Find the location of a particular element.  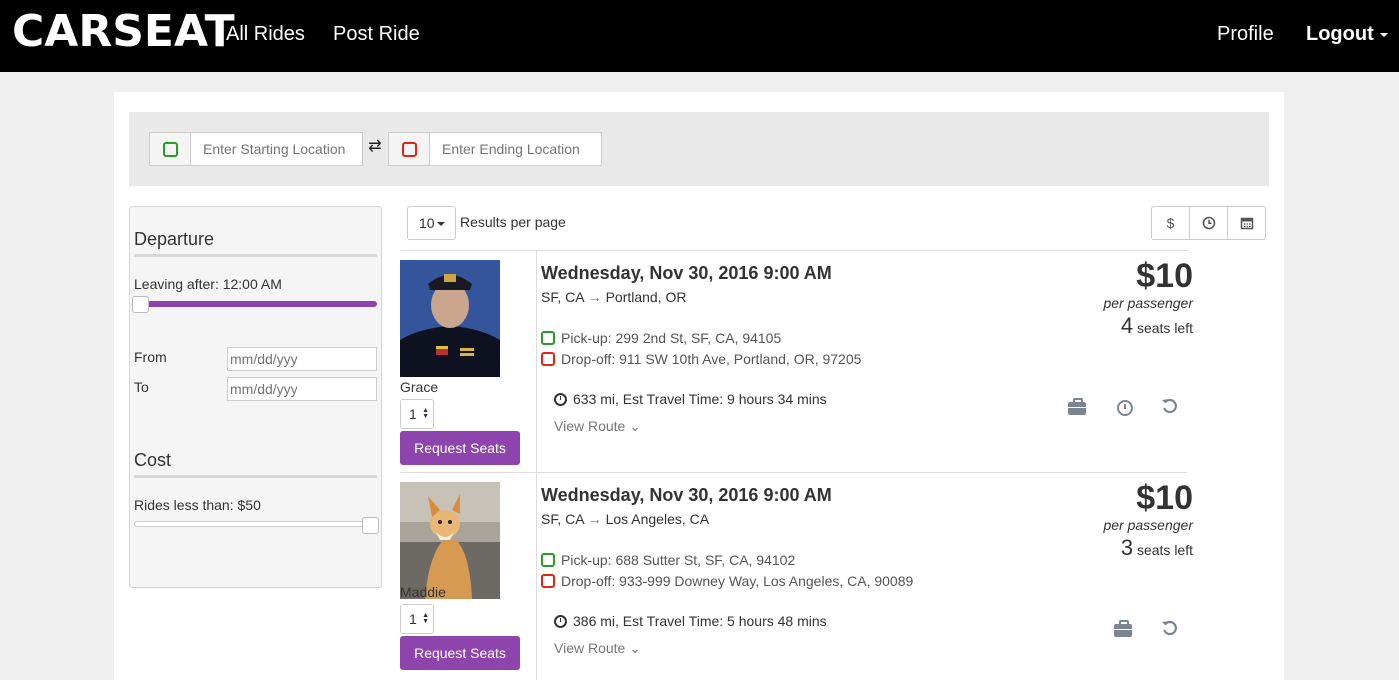

location-search-bar: ⇄ is located at coordinates (699, 149).